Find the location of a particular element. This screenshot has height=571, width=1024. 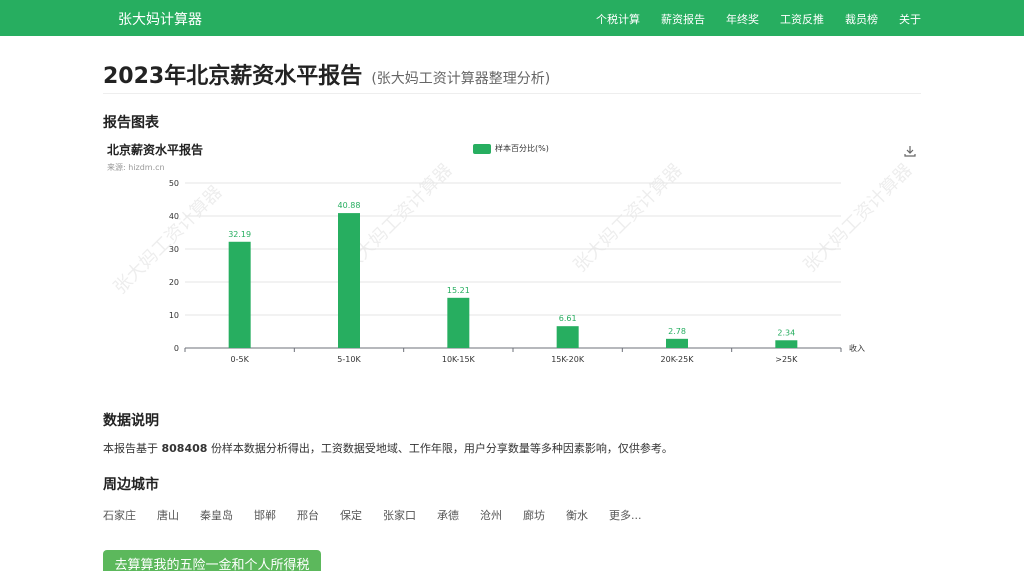

nav-link-tax: 个税计算 is located at coordinates (618, 19).